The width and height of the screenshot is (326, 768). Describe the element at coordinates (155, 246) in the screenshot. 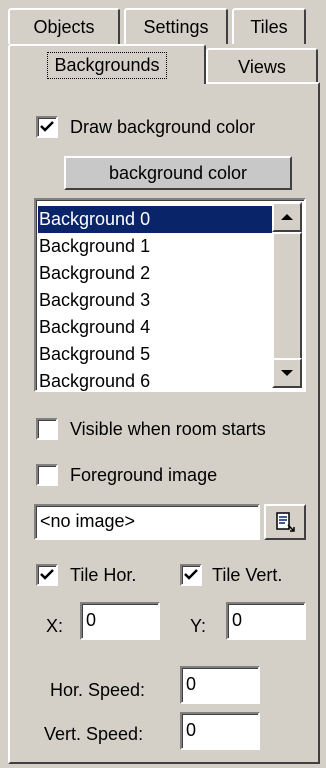

I see `list-item: Background 1` at that location.